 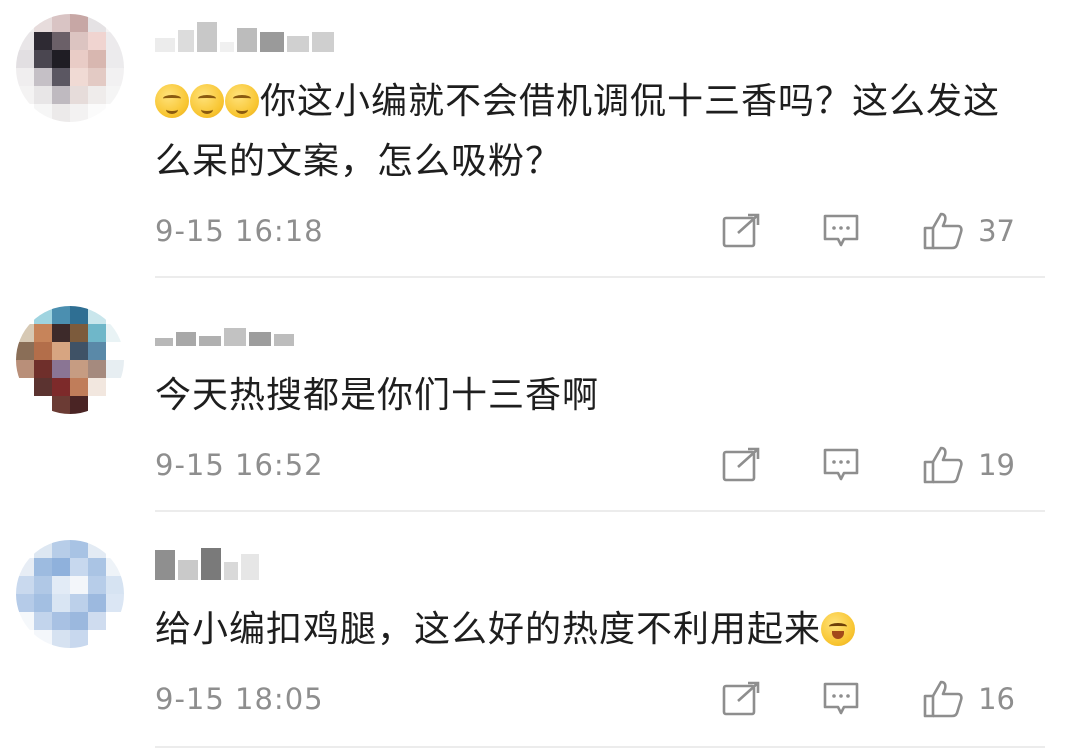 I want to click on avatar, so click(x=70, y=594).